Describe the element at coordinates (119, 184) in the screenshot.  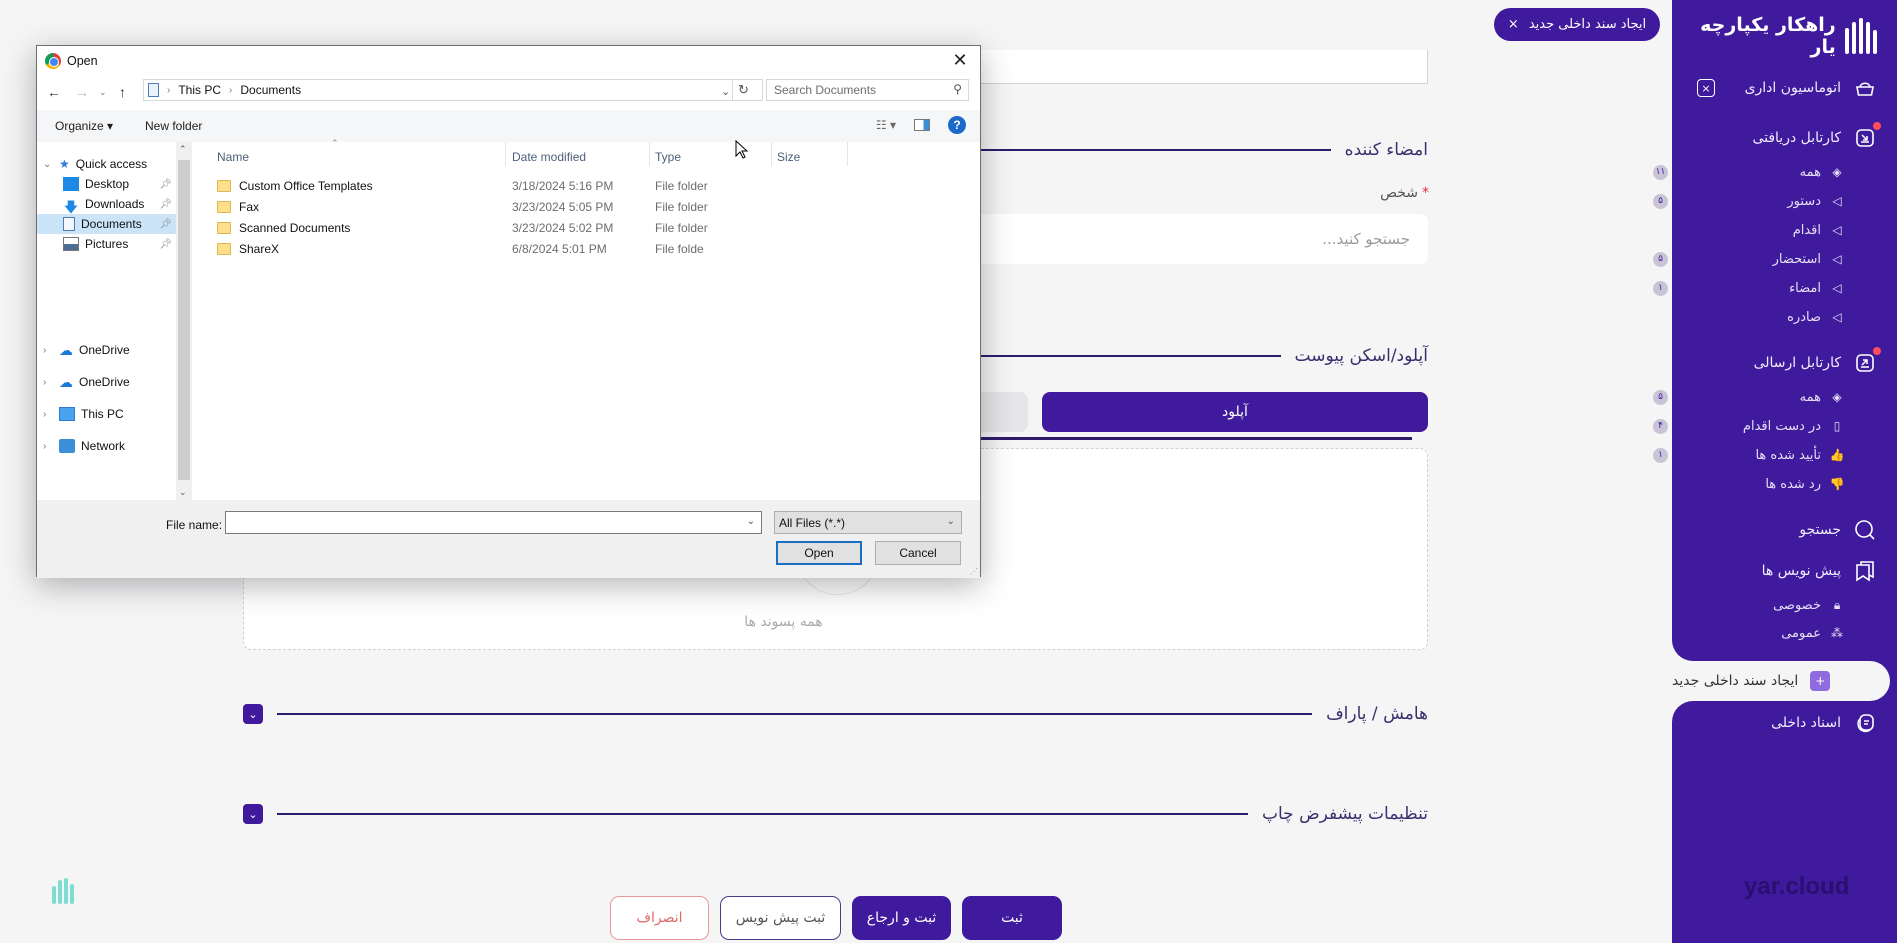
I see `tree-item-desktop: Desktop 📌︎` at that location.